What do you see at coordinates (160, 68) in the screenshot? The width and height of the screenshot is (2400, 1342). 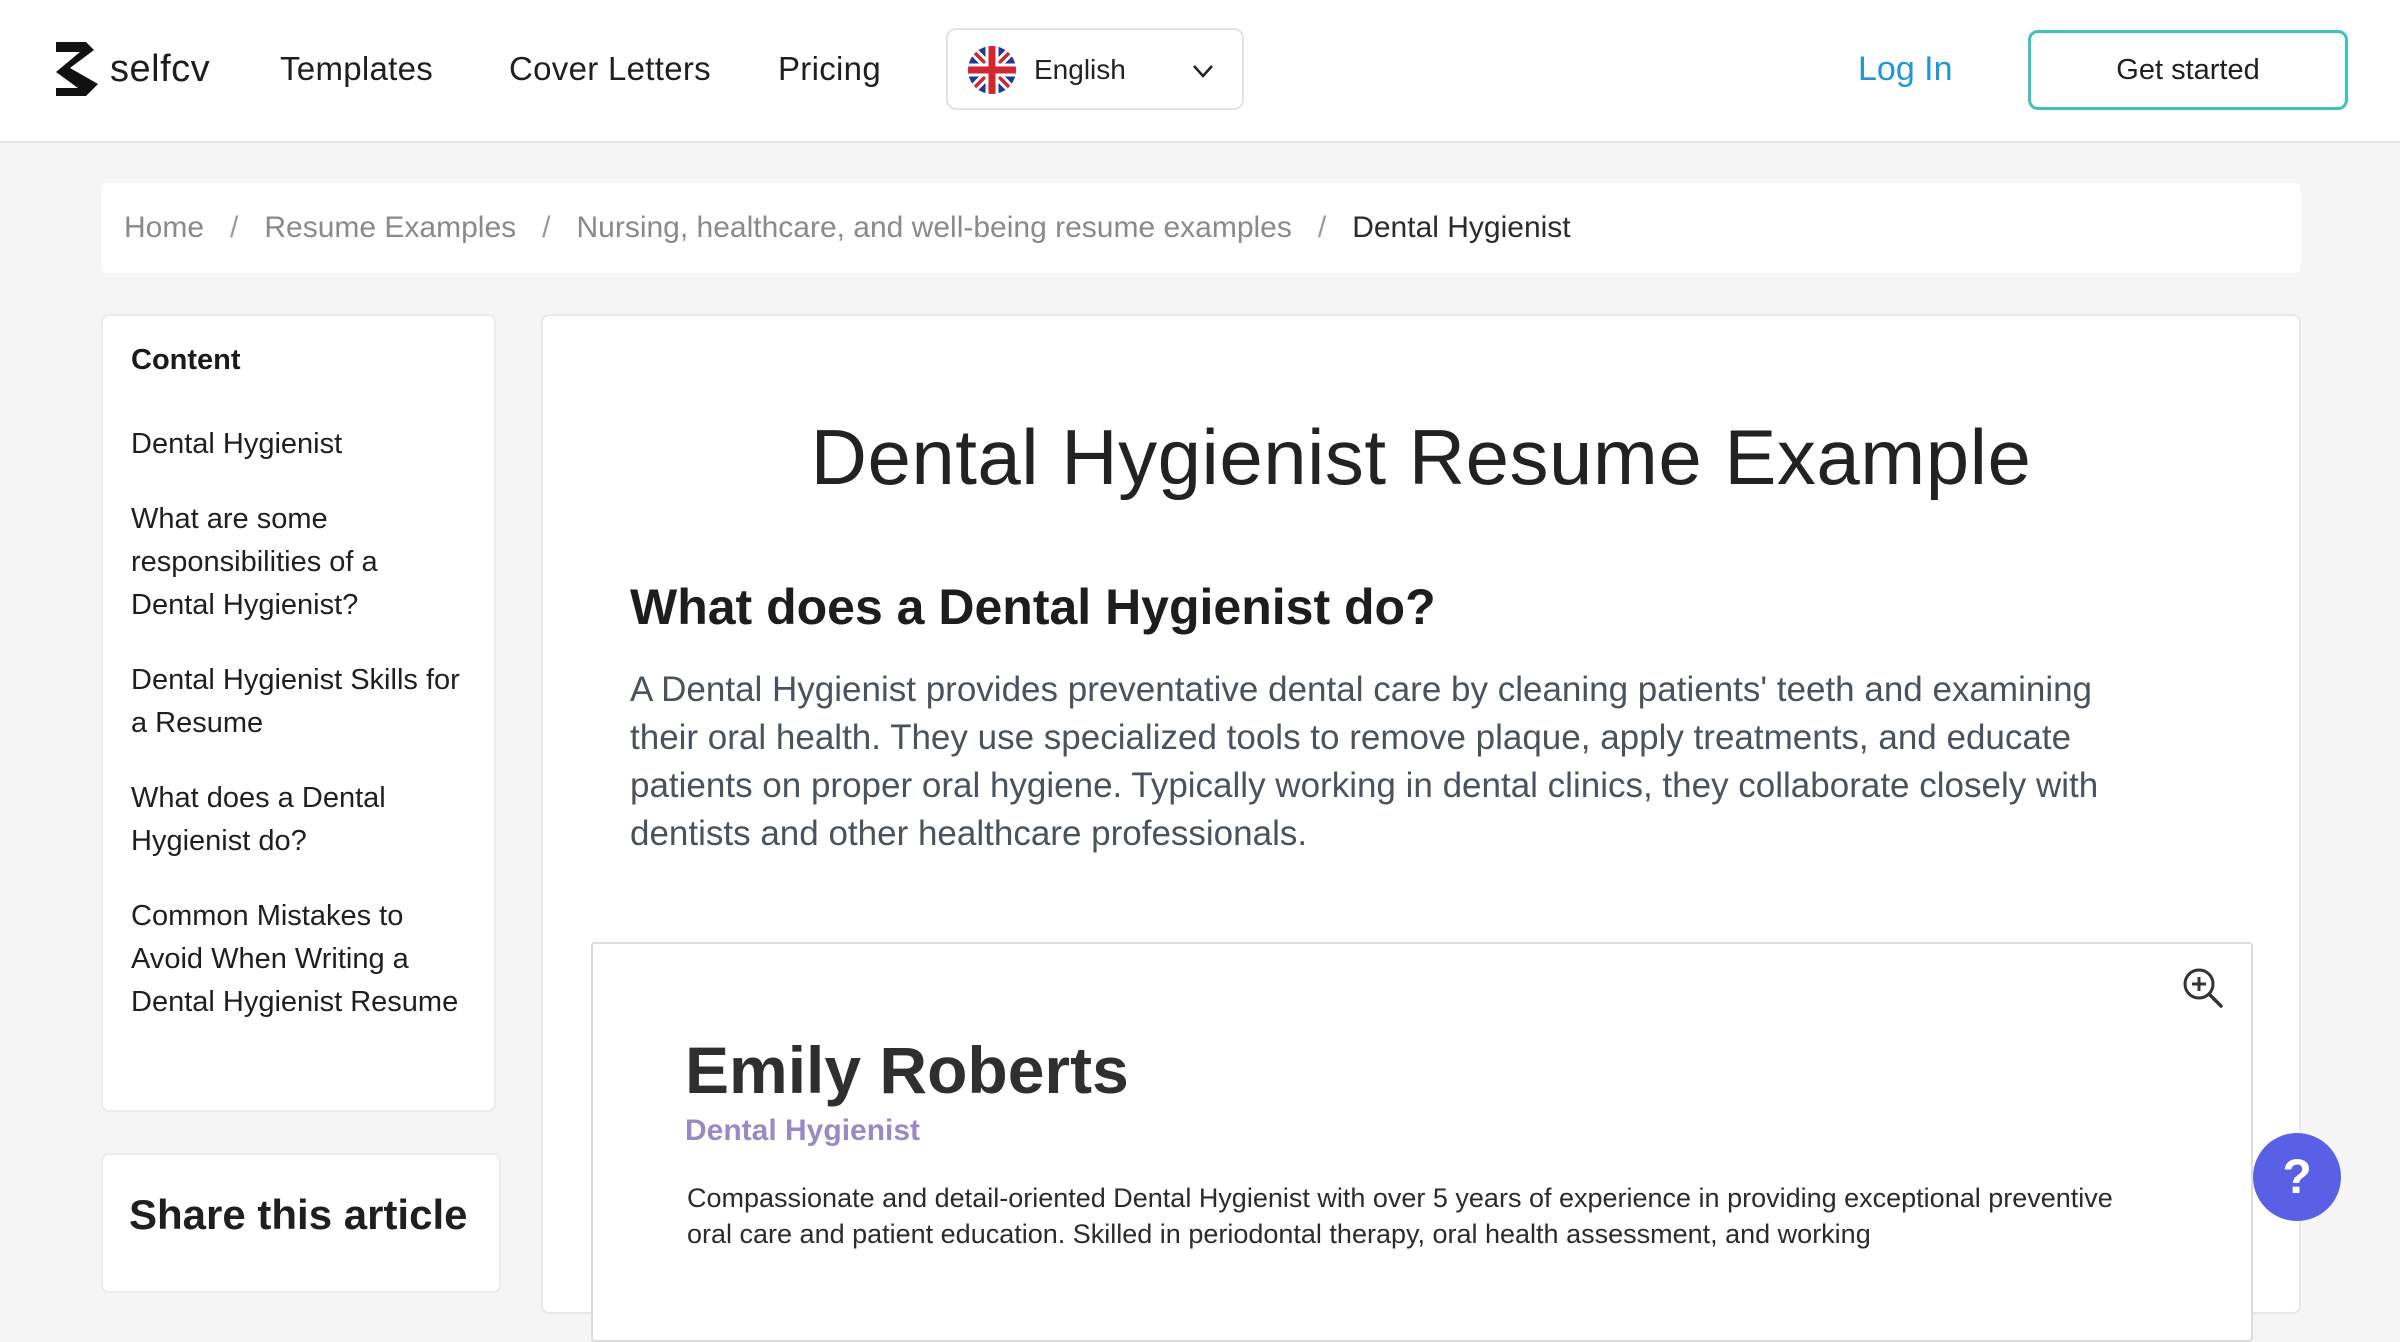 I see `logo-text: selfcv` at bounding box center [160, 68].